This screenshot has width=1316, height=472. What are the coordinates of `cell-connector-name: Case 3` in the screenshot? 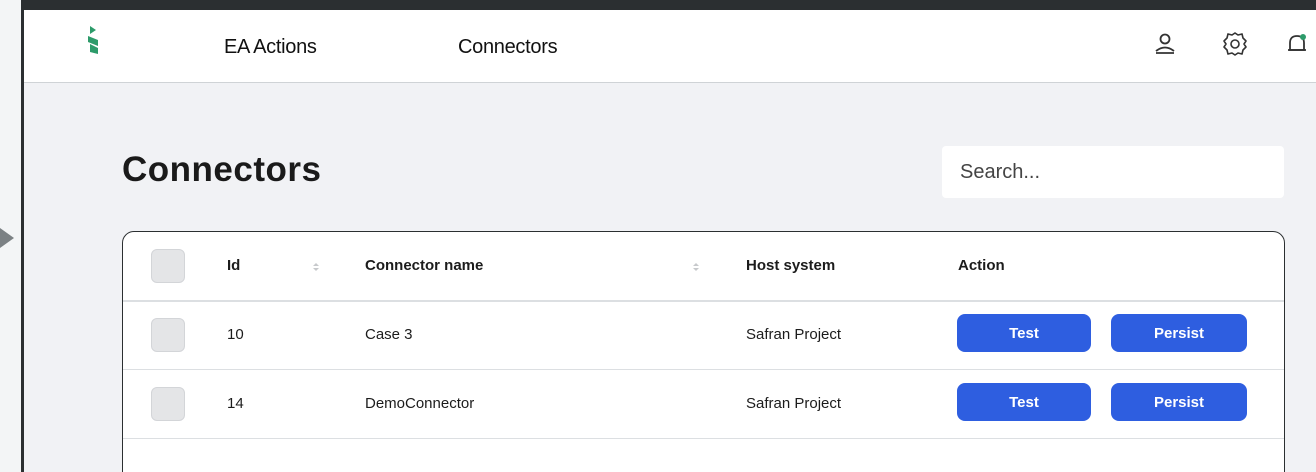 It's located at (389, 334).